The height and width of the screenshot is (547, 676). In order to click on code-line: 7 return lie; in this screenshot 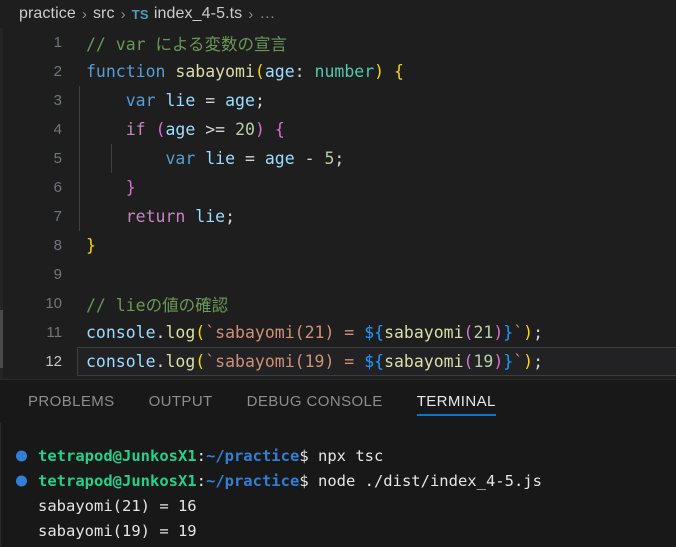, I will do `click(338, 216)`.